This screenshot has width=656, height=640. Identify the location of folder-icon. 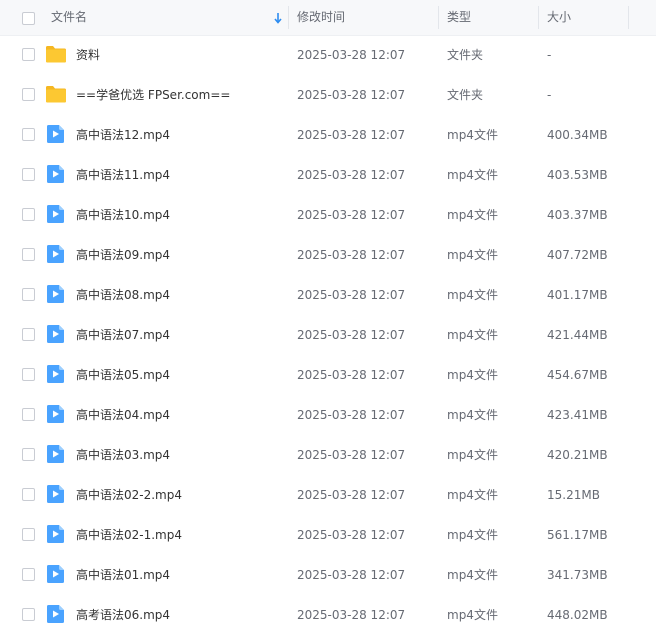
(56, 94).